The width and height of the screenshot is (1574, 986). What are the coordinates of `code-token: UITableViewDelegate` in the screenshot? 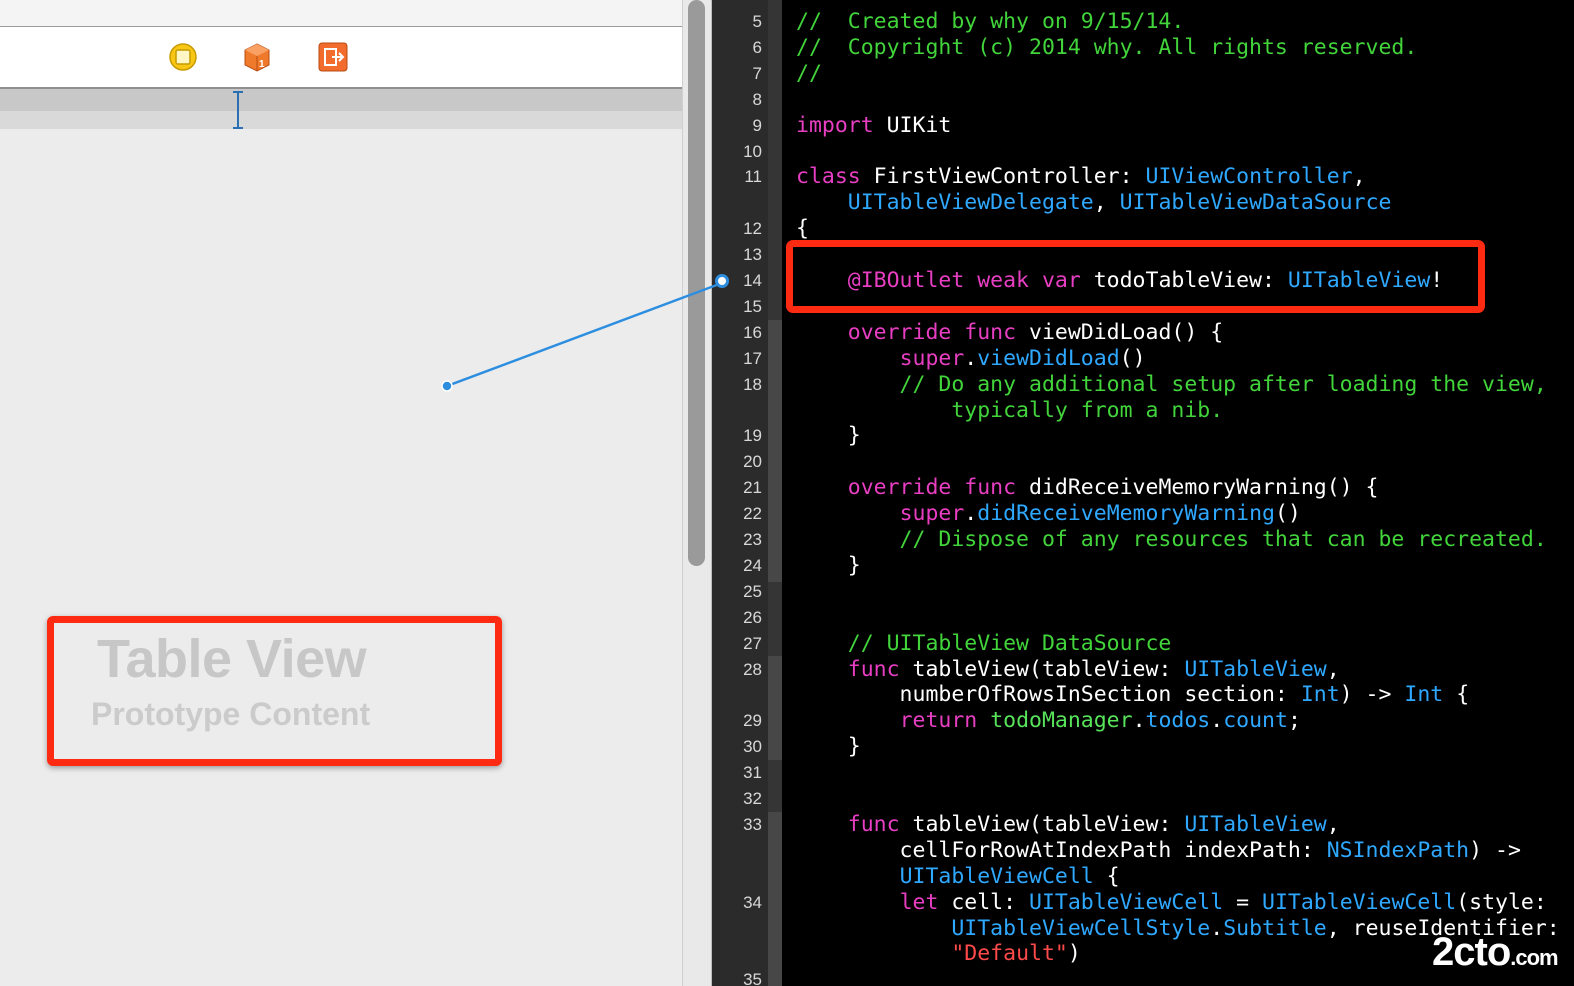 It's located at (970, 203).